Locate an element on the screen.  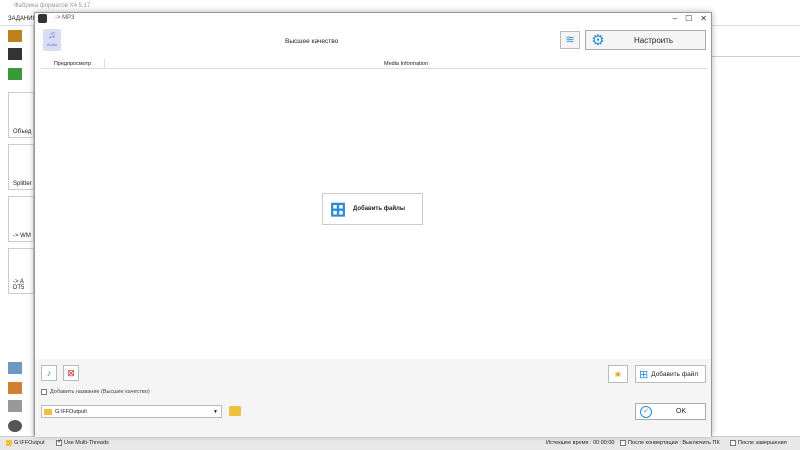
layers-icon: ≋ is located at coordinates (570, 40).